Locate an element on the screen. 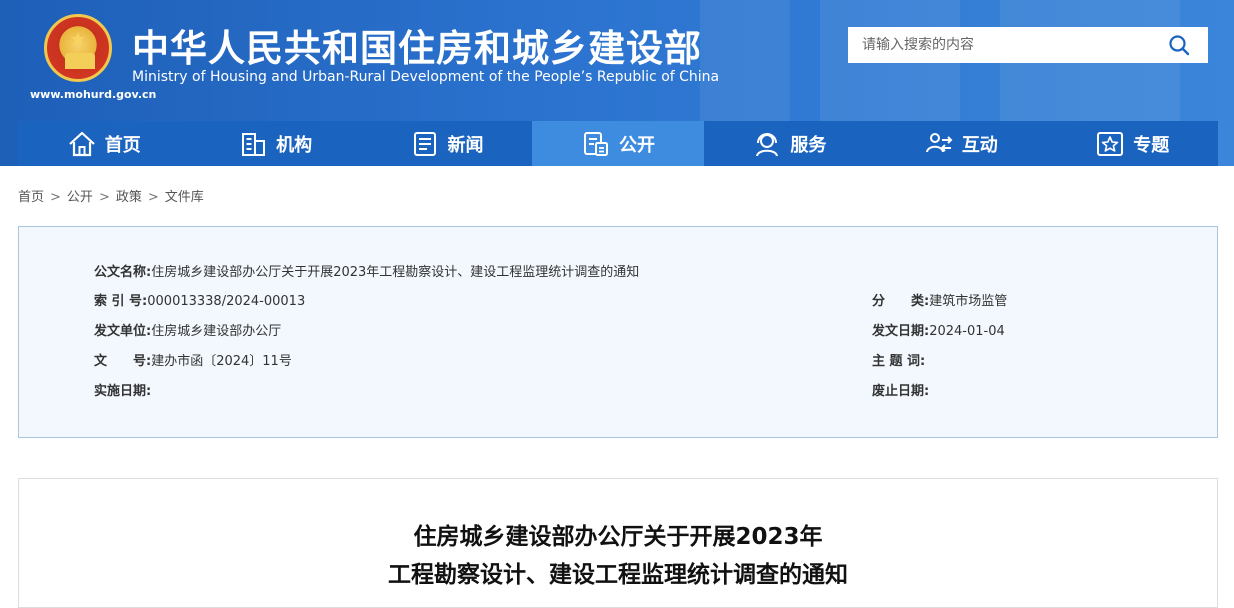 The width and height of the screenshot is (1234, 608). nav-item-organization: 机构 is located at coordinates (274, 143).